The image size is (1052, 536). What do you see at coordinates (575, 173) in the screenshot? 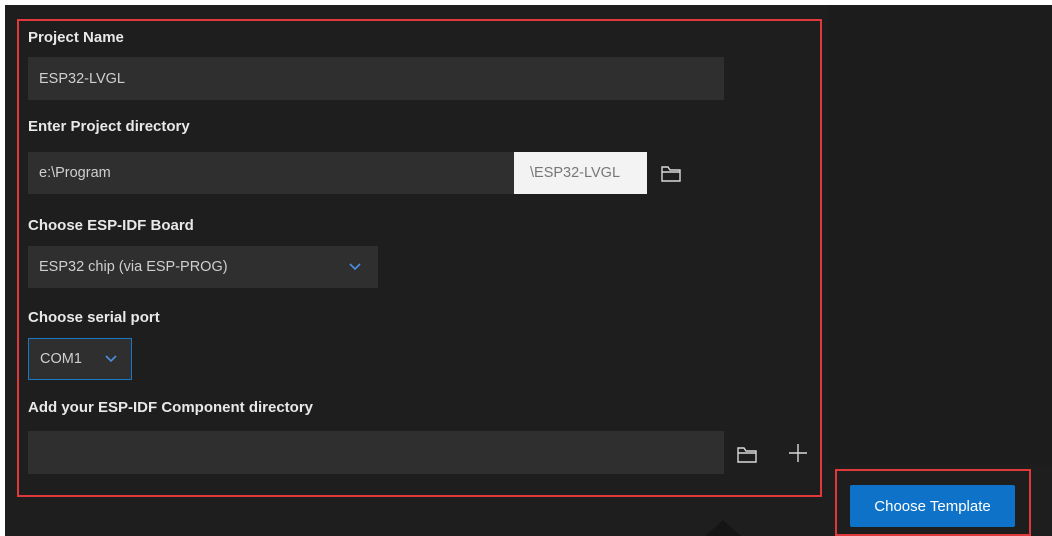
I see `project-dir-suffix-text: \ESP32-LVGL` at bounding box center [575, 173].